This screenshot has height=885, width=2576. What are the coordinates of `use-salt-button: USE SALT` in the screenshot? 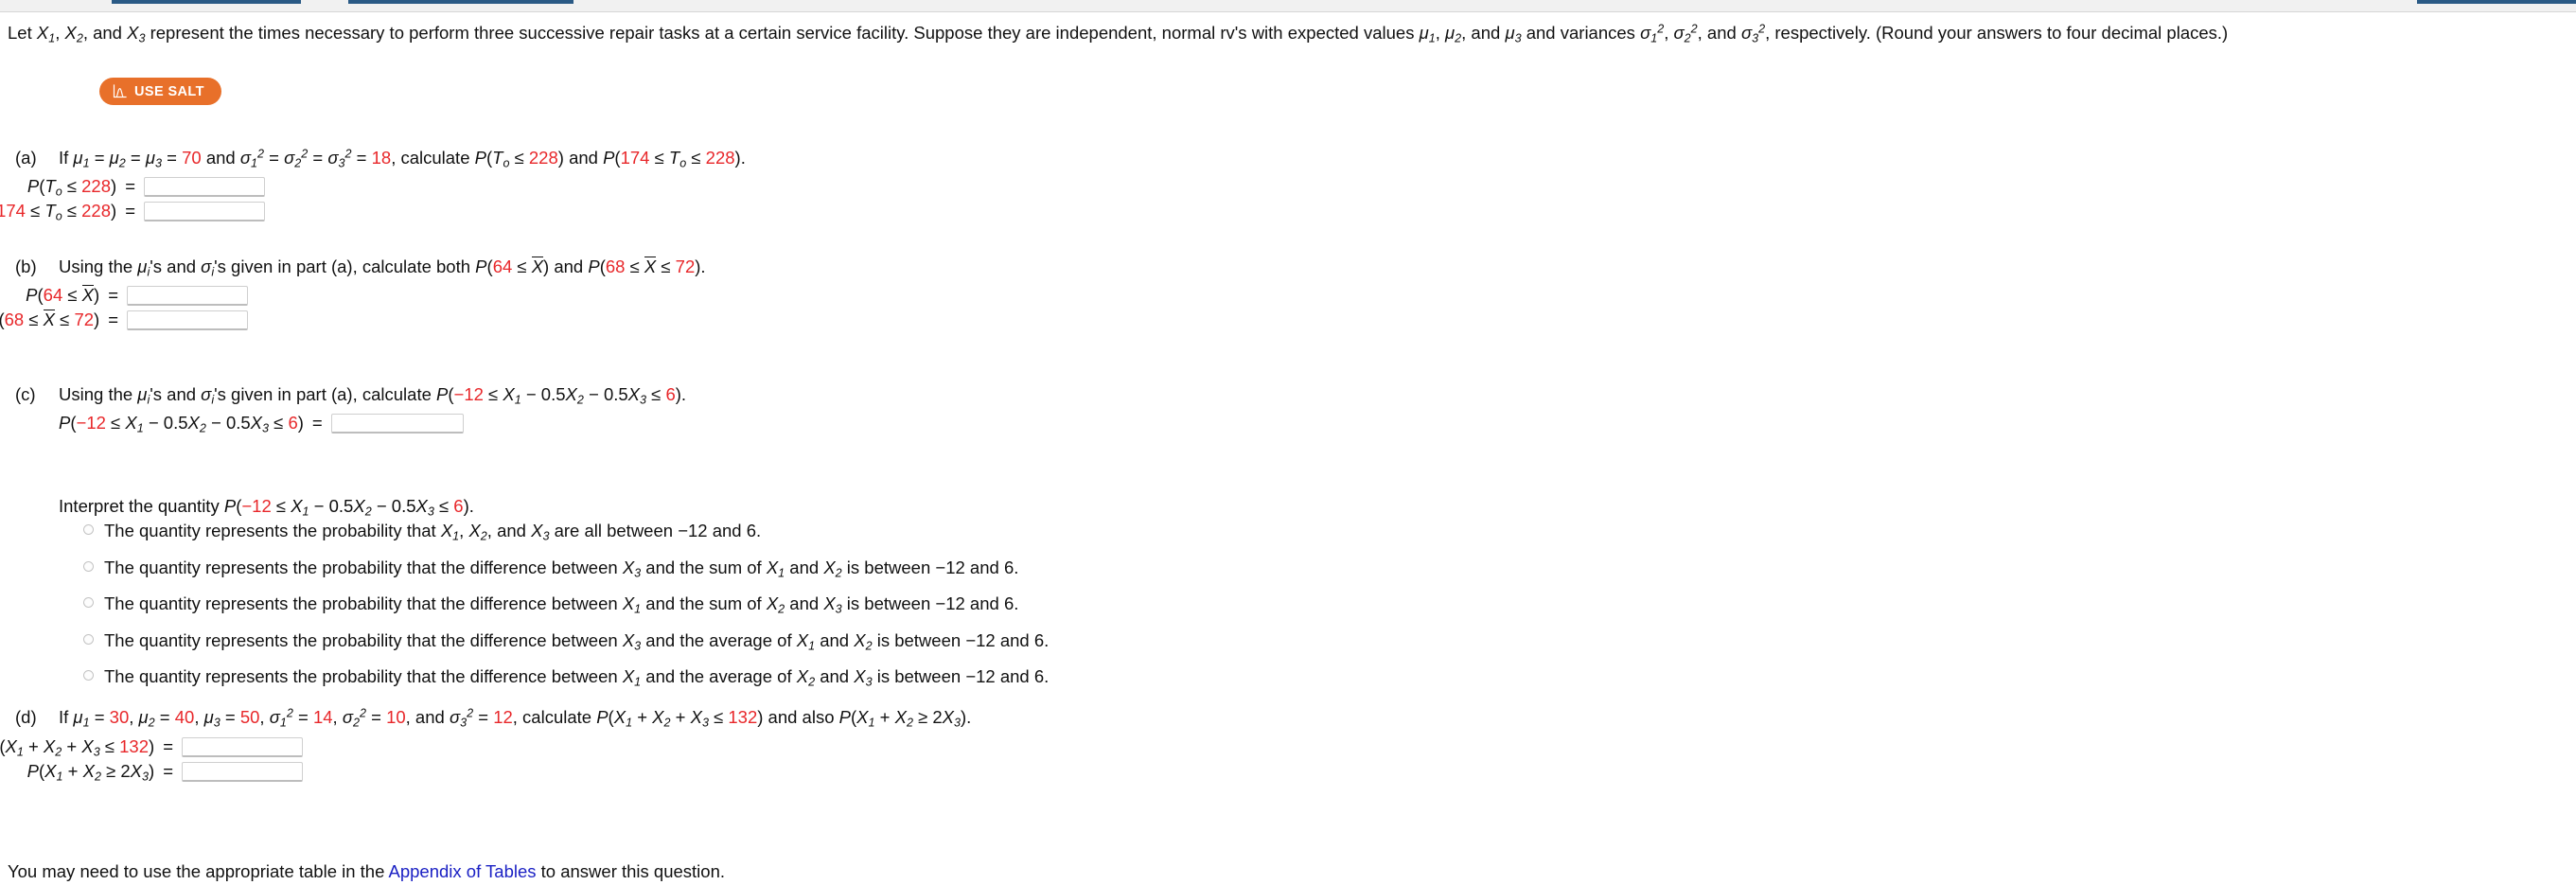 It's located at (160, 91).